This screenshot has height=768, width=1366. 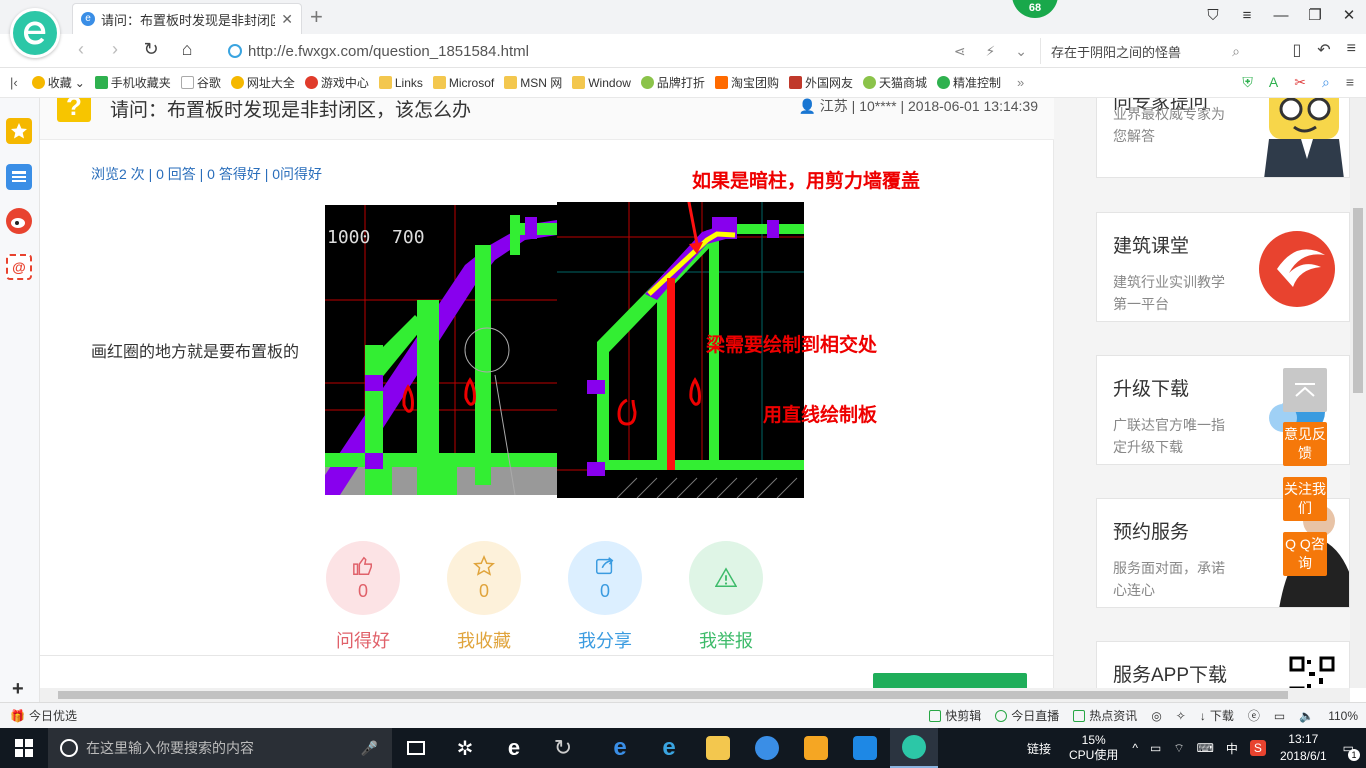 What do you see at coordinates (19, 177) in the screenshot?
I see `reading-list-icon` at bounding box center [19, 177].